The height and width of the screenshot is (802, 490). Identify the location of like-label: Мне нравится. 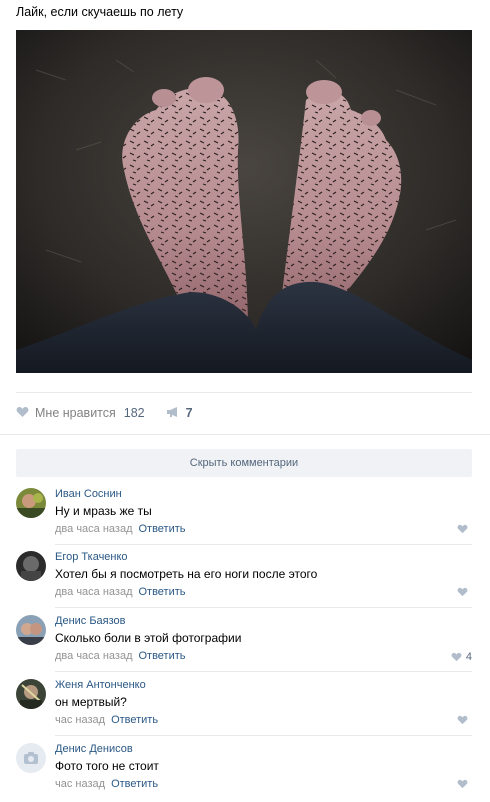
(75, 413).